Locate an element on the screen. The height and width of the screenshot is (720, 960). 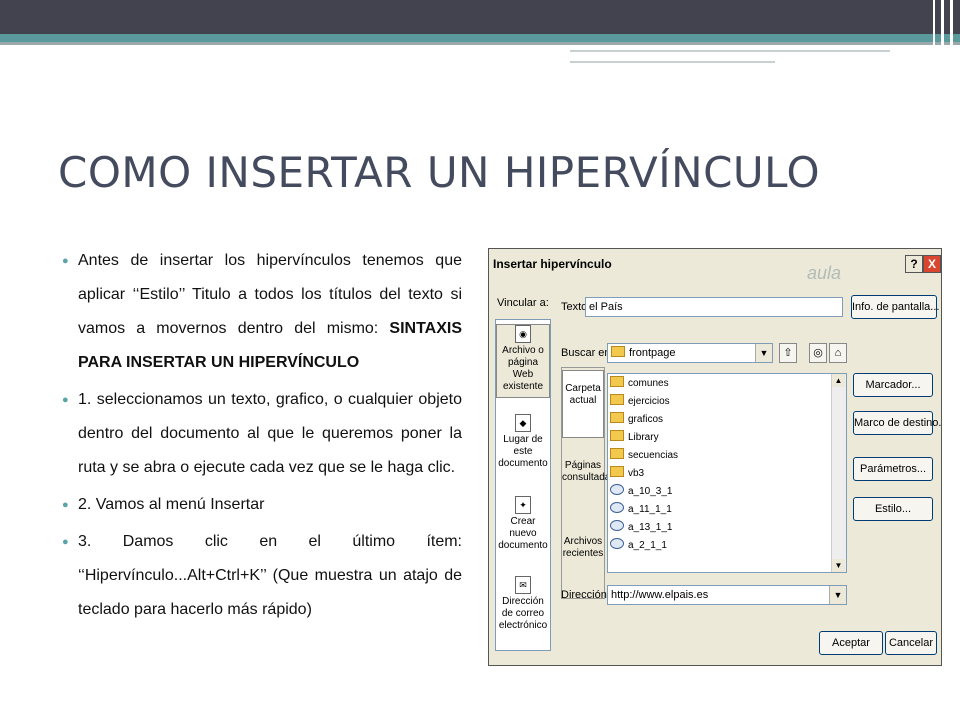
bullet-text: 2. Vamos al menú Insertar is located at coordinates (171, 504).